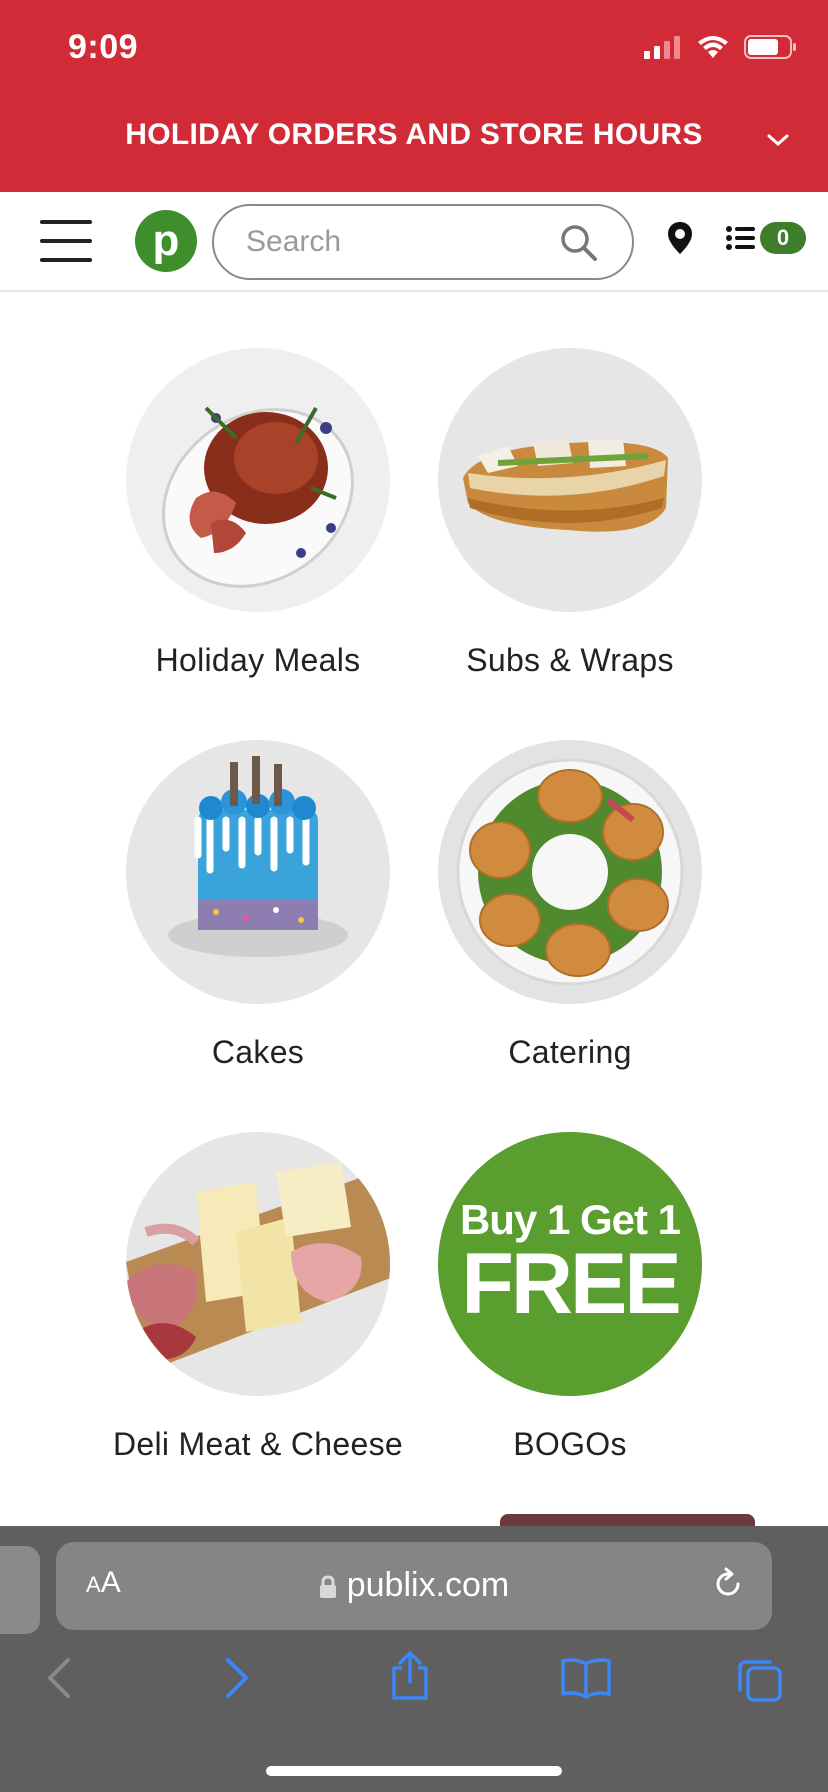  I want to click on hamburger-menu-button, so click(66, 241).